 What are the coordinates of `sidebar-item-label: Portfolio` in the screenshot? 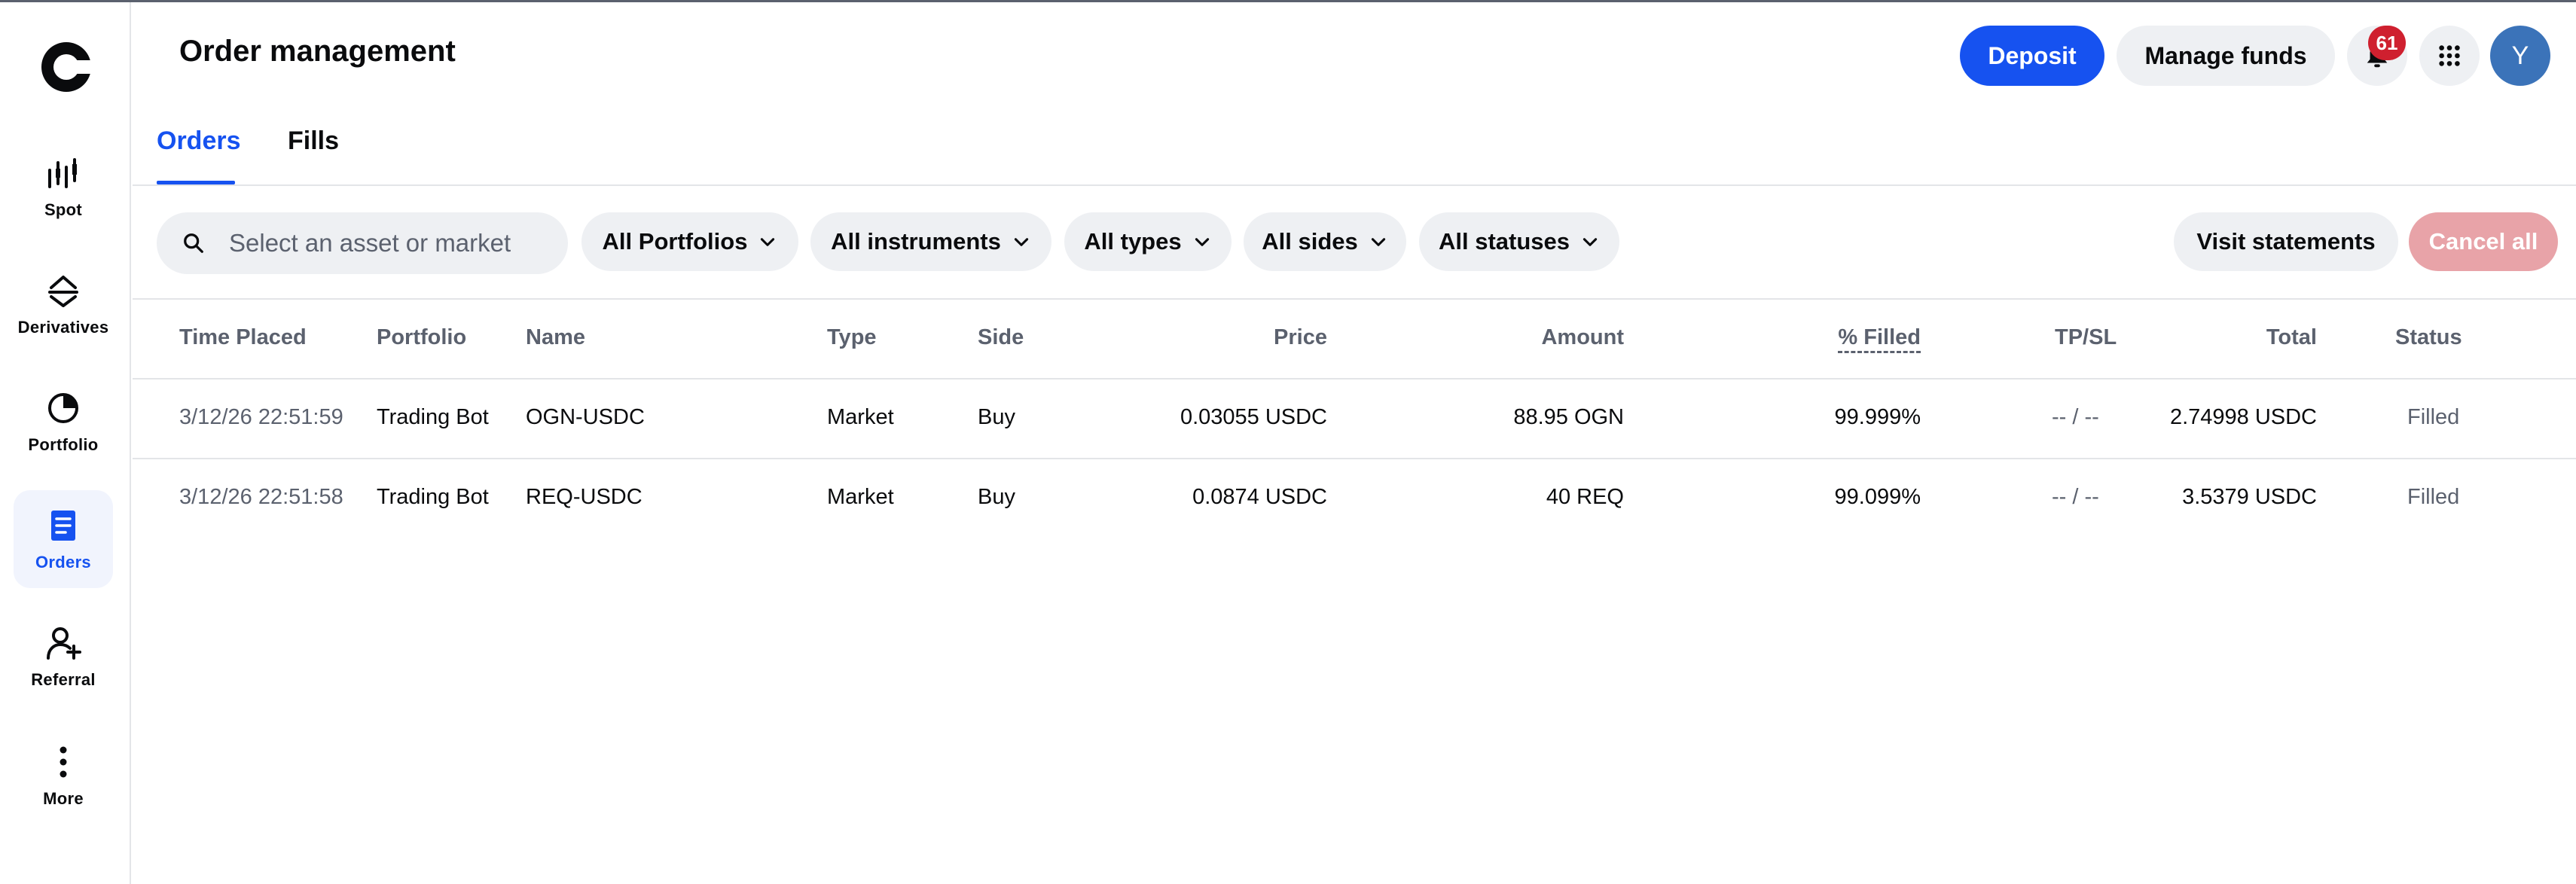 It's located at (64, 444).